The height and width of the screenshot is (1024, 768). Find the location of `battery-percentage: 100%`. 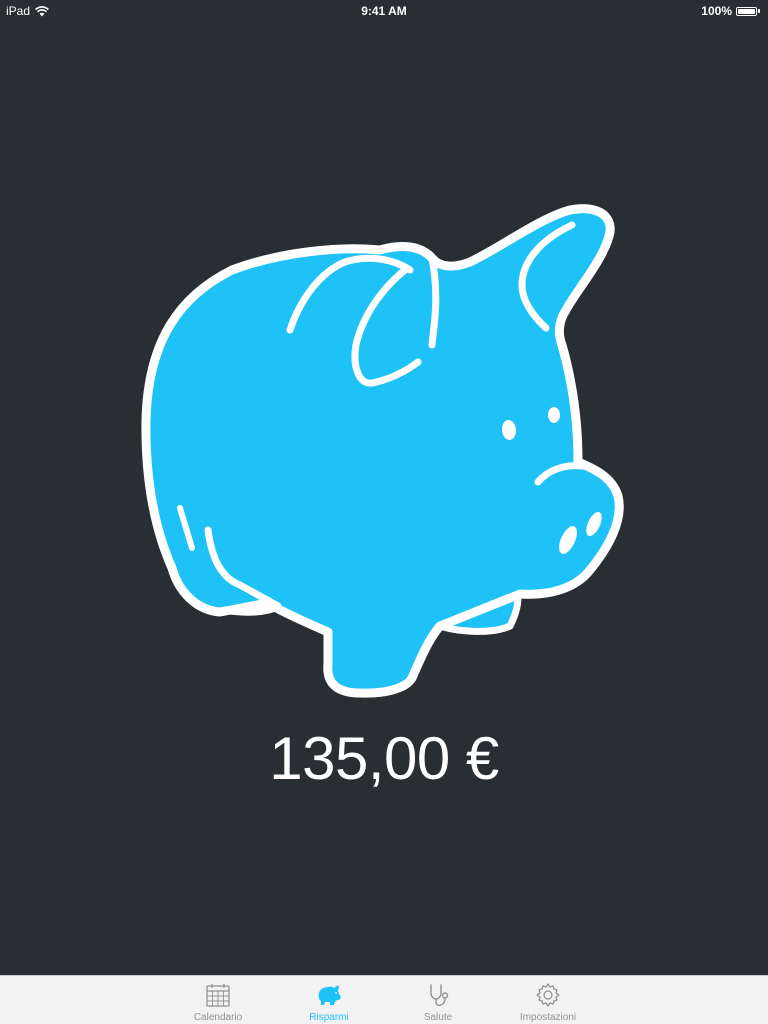

battery-percentage: 100% is located at coordinates (716, 11).